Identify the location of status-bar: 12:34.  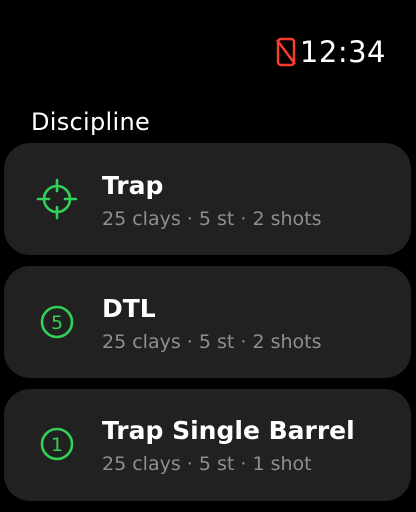
(330, 52).